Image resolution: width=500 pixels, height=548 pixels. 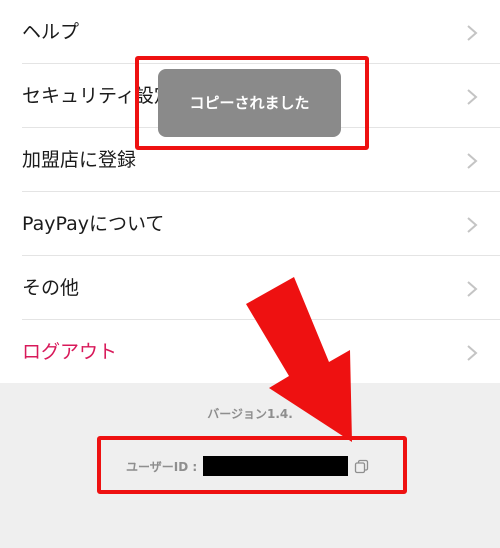 I want to click on menu-item-help: ヘルプ, so click(x=250, y=32).